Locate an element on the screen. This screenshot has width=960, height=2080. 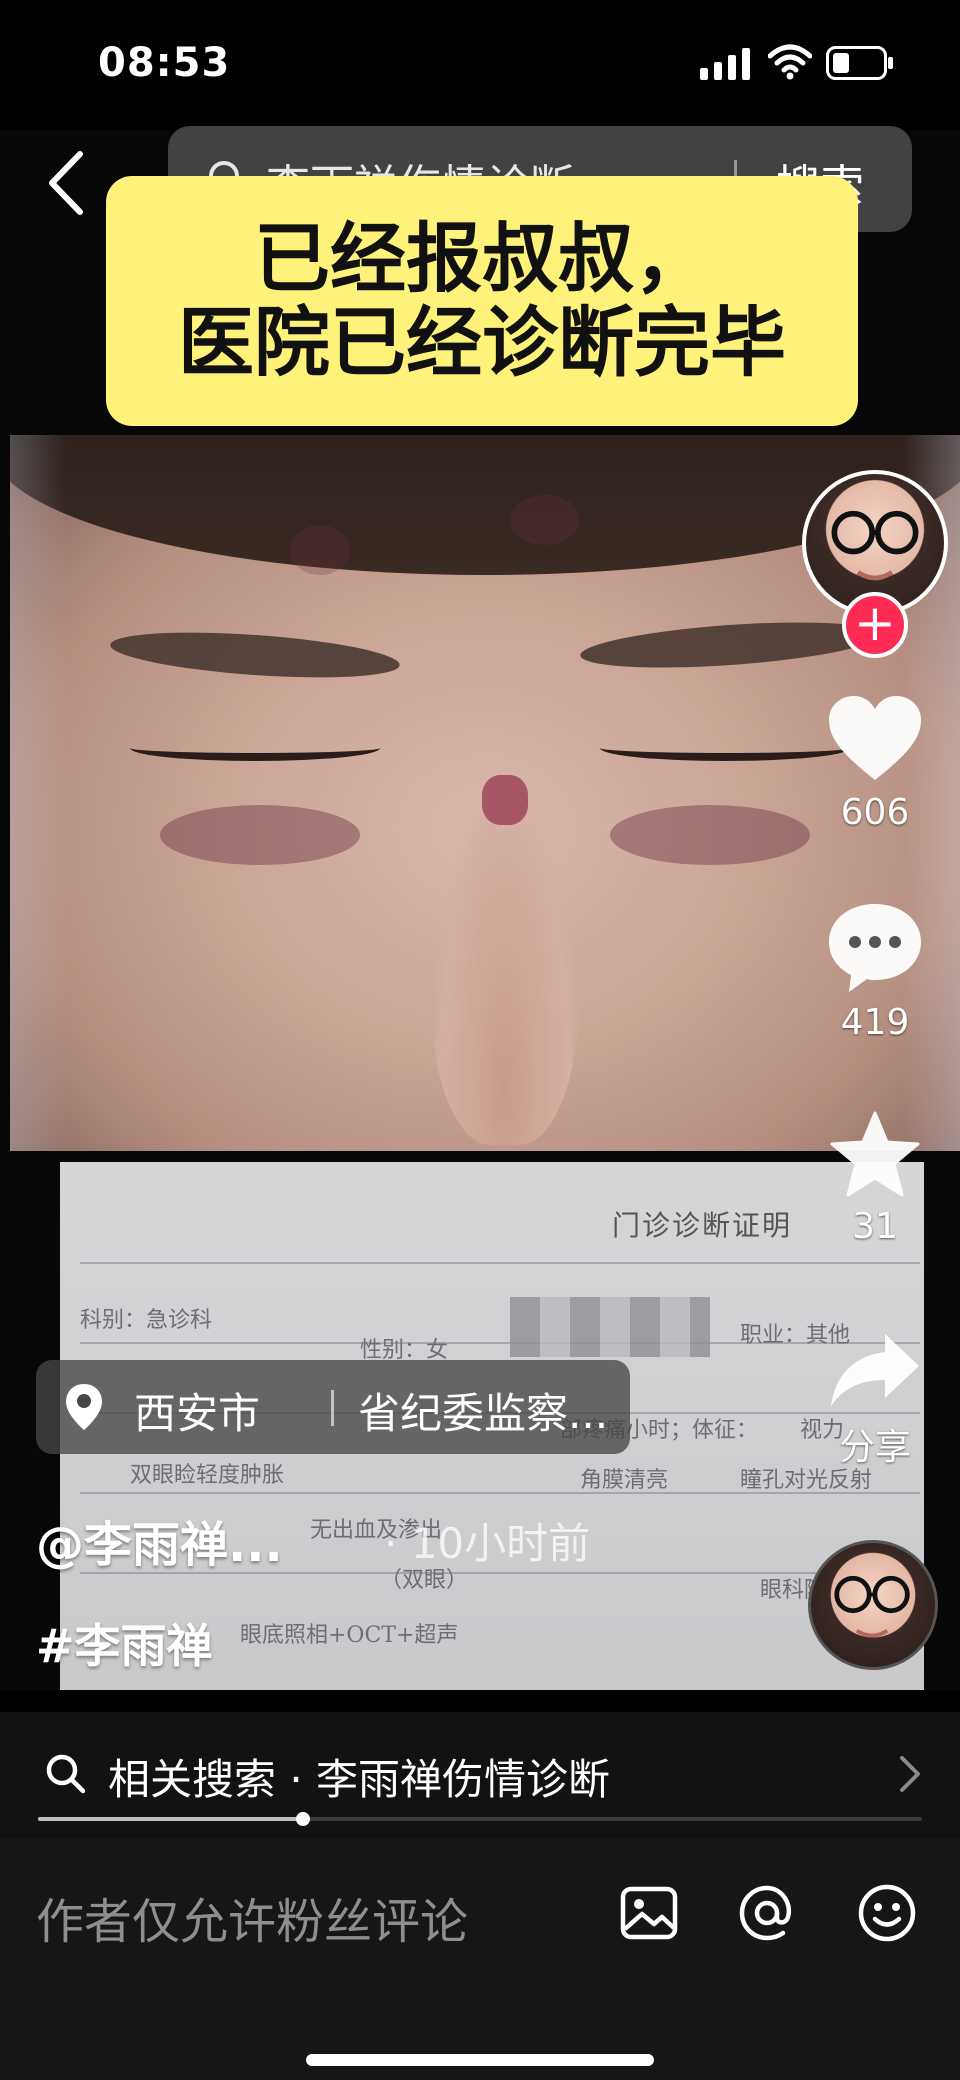
emoji-icon is located at coordinates (887, 1913).